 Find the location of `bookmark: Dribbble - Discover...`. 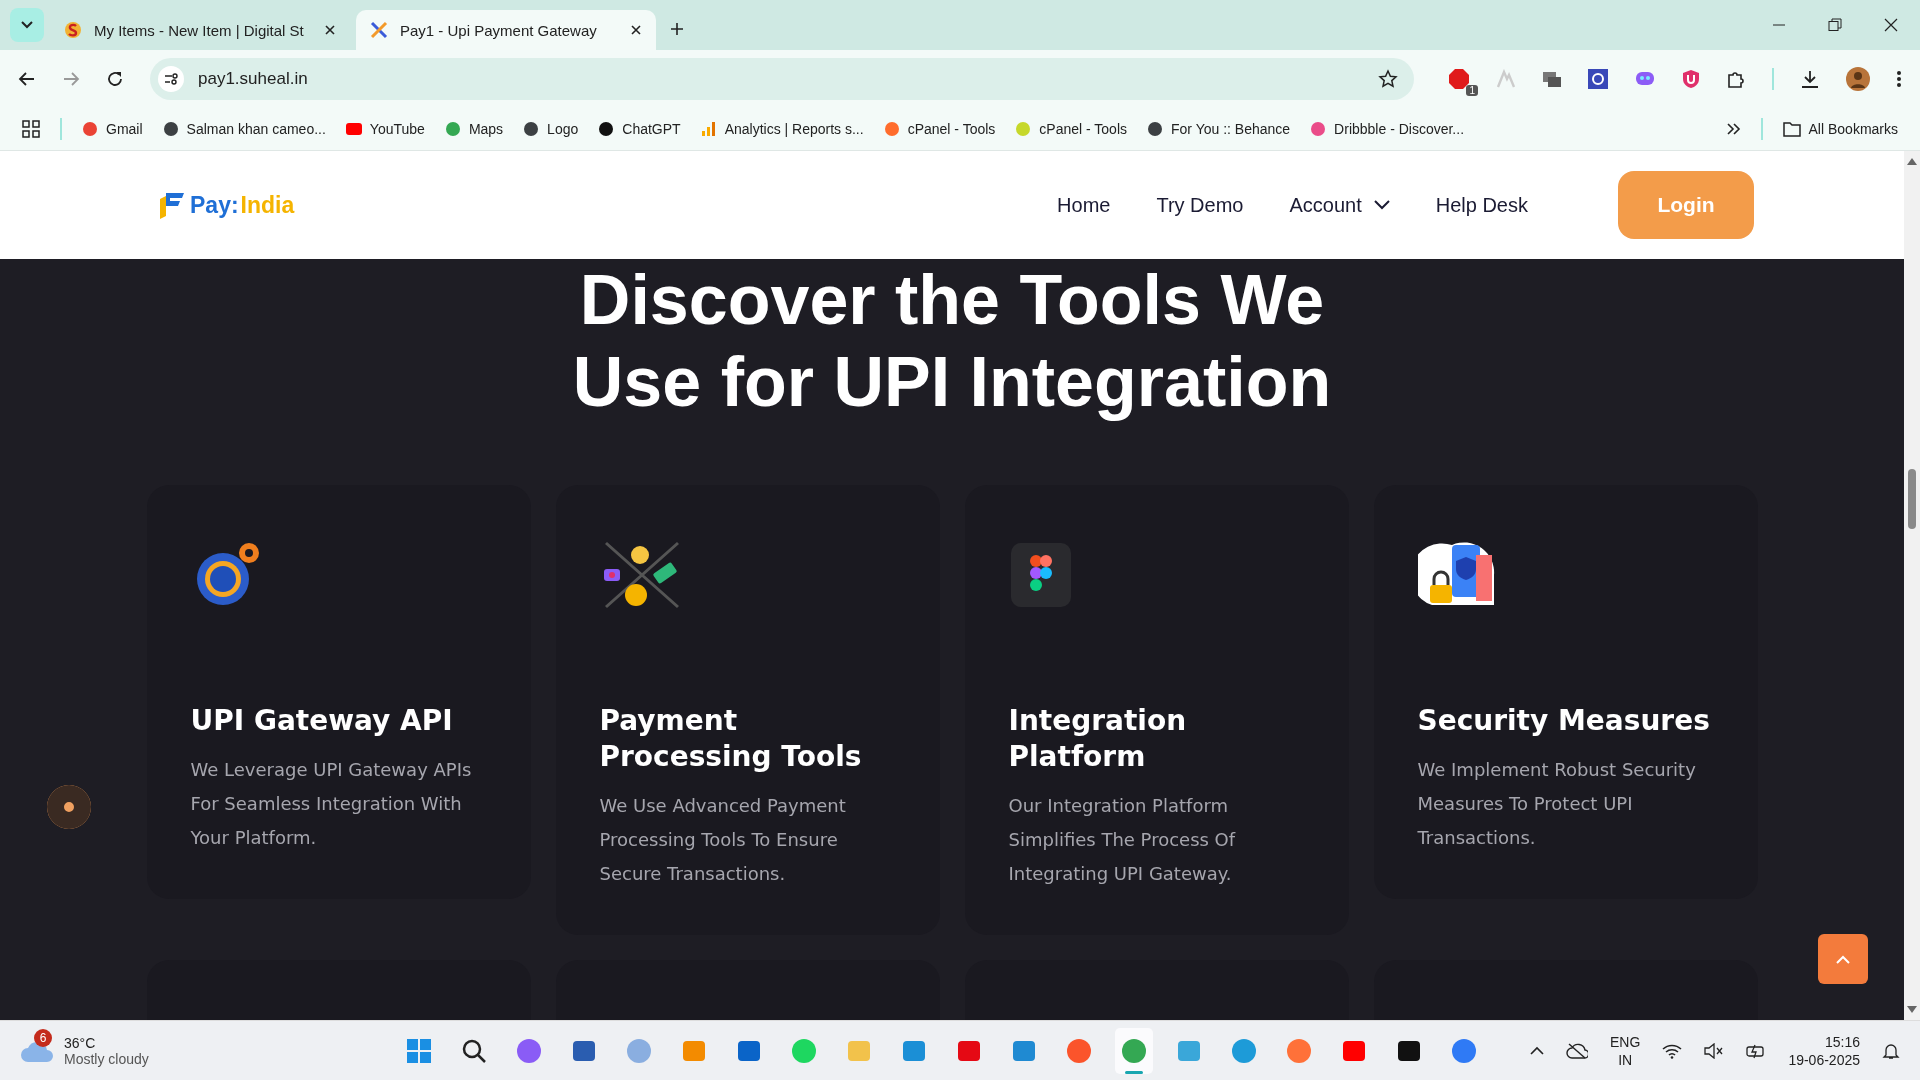

bookmark: Dribbble - Discover... is located at coordinates (1387, 128).